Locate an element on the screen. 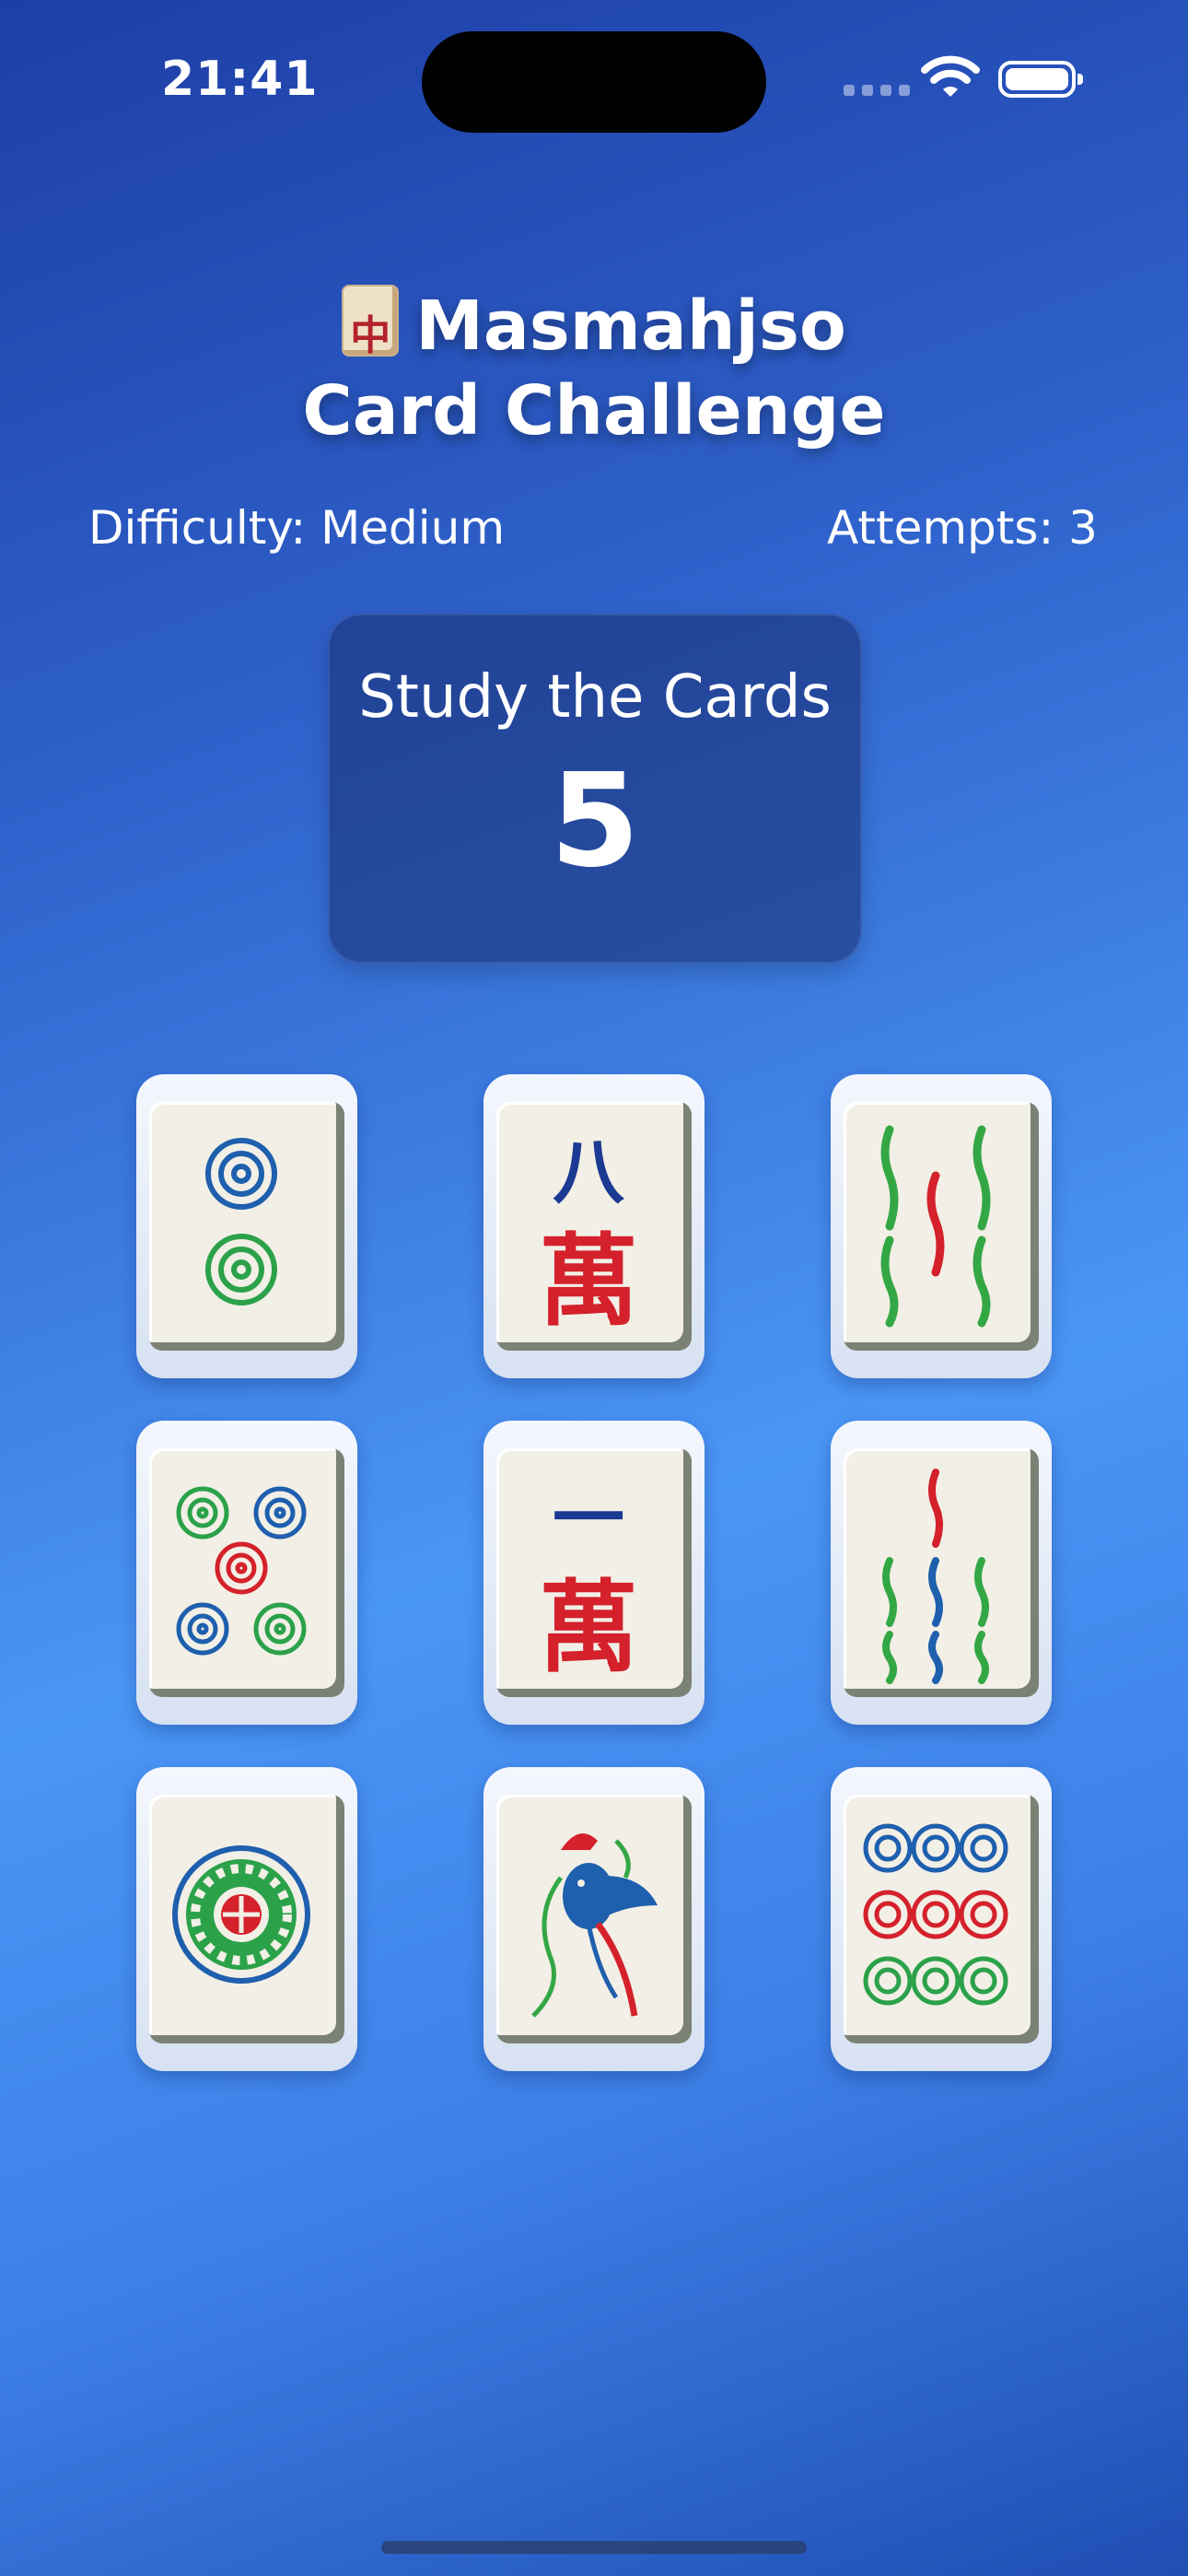 The height and width of the screenshot is (2576, 1188). title-line-1: Masmahjso is located at coordinates (594, 331).